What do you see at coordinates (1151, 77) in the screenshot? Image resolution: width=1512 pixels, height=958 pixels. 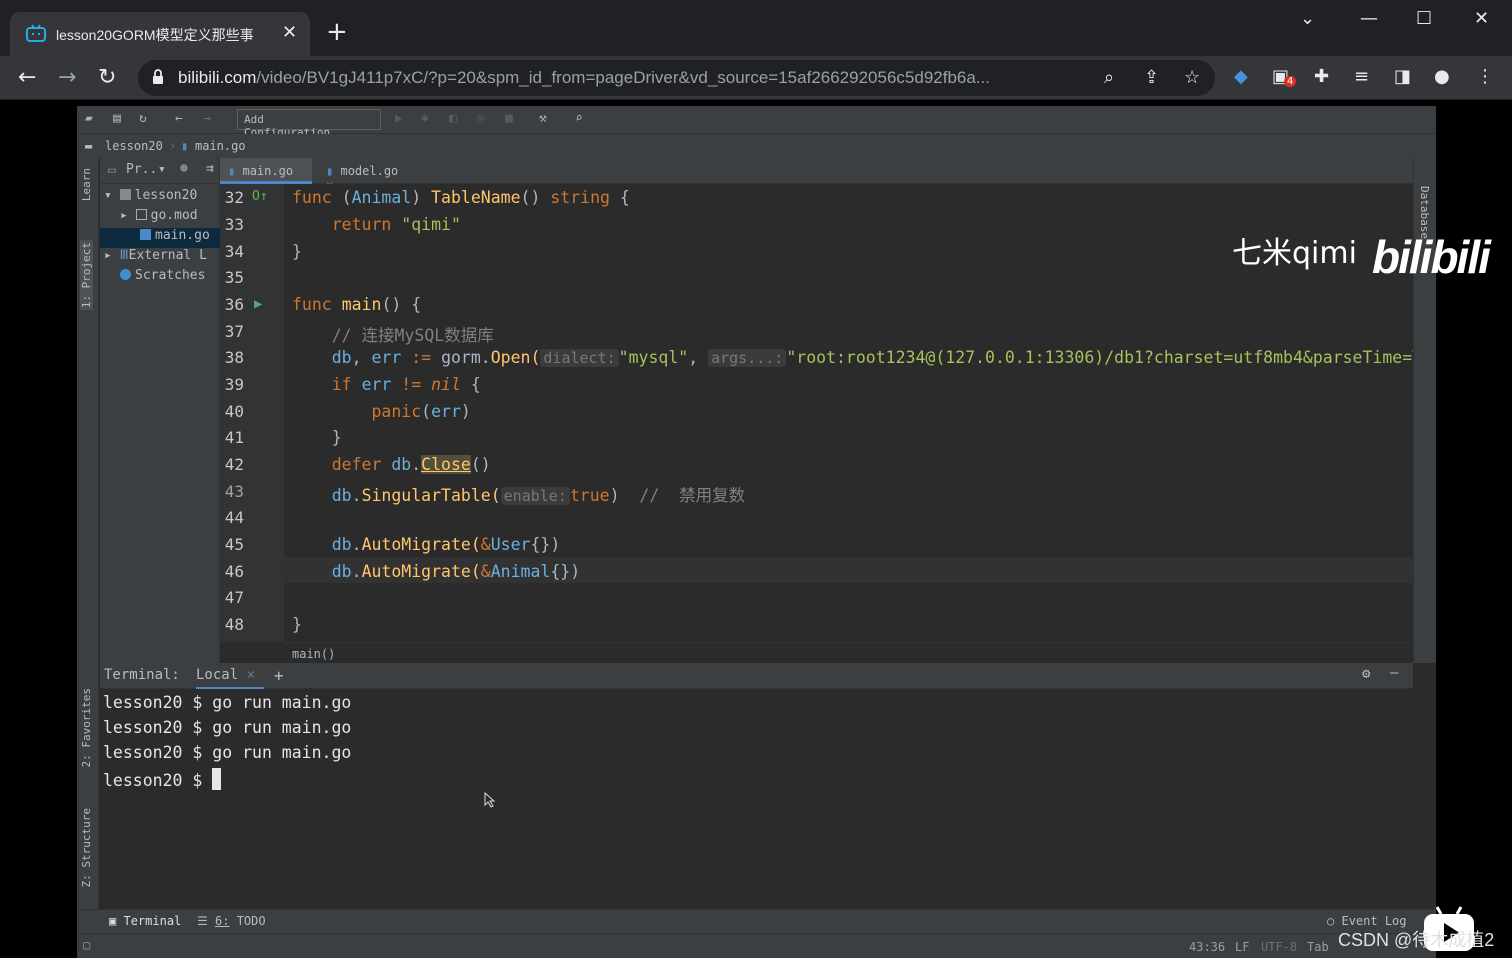 I see `share-icon: ⇪` at bounding box center [1151, 77].